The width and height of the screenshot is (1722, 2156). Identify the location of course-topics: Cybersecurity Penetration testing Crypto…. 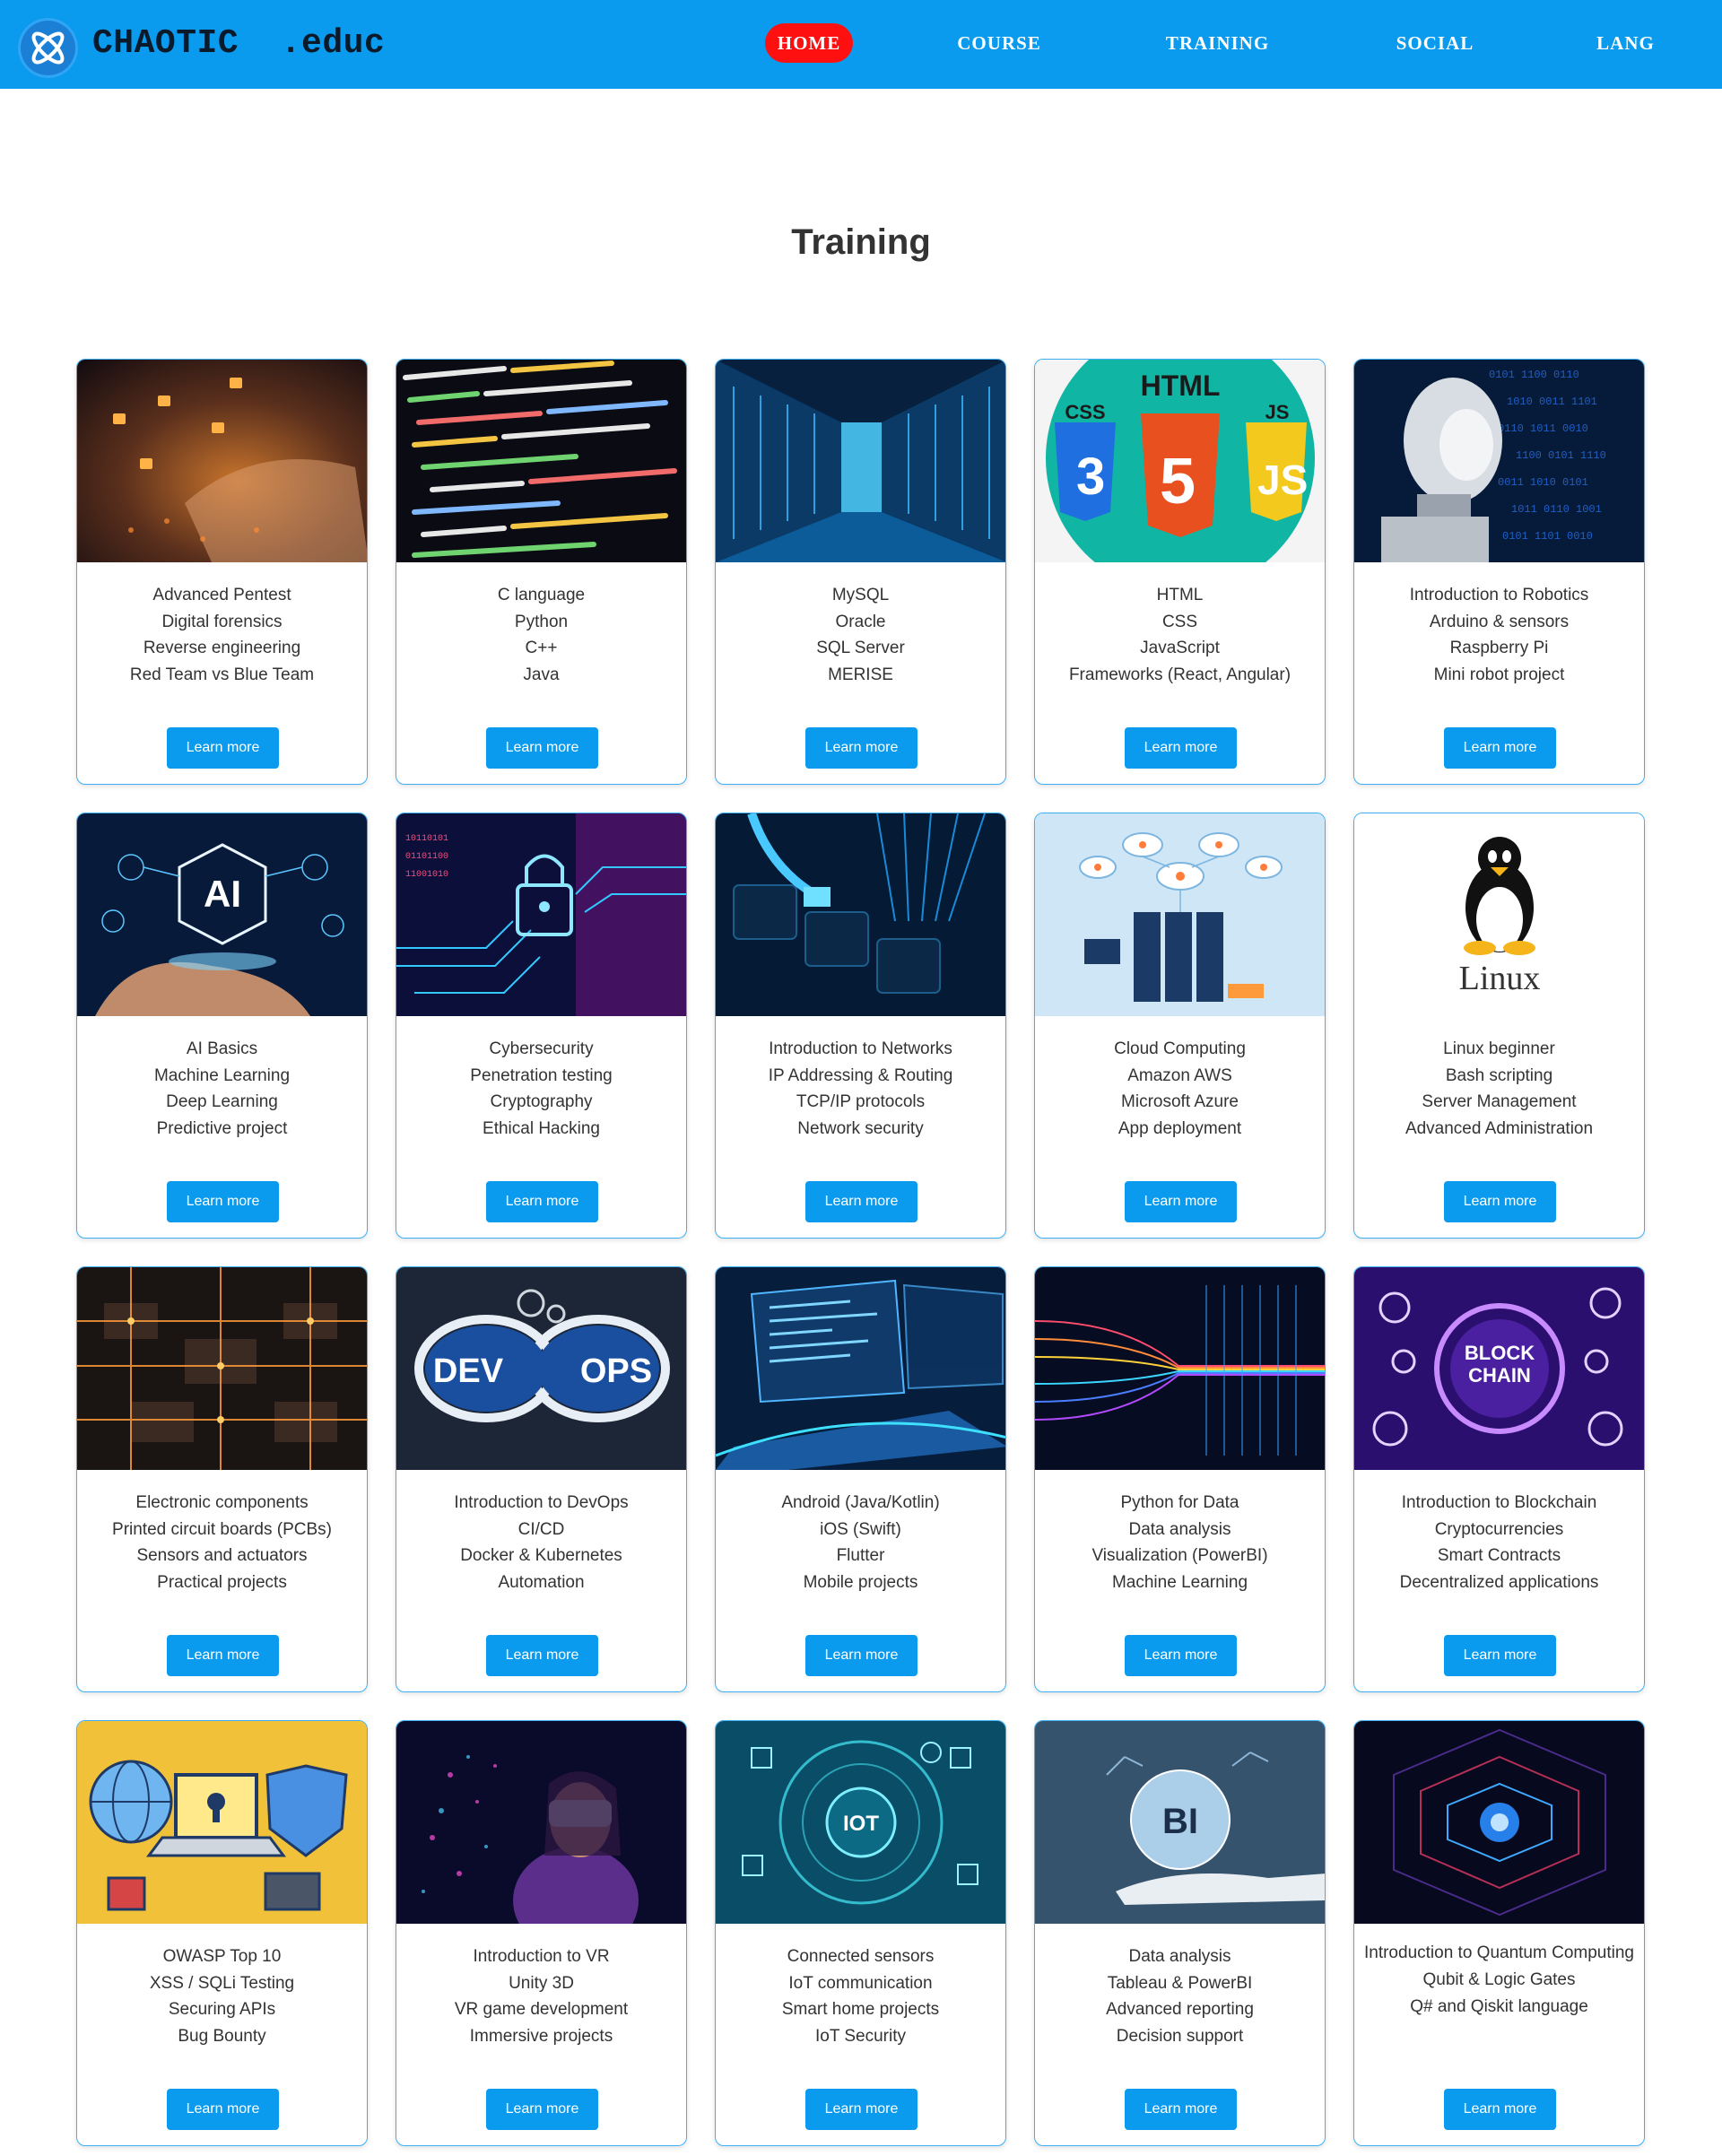
(541, 1088).